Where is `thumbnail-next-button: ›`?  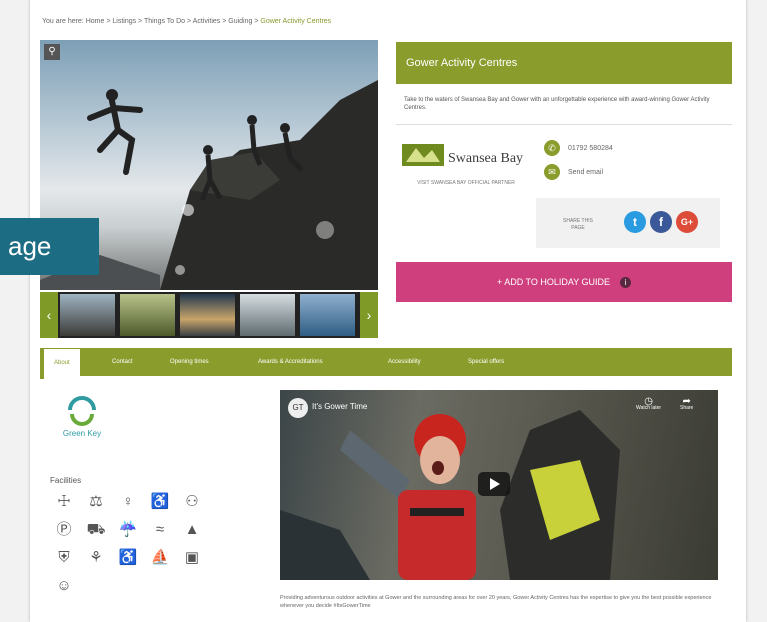 thumbnail-next-button: › is located at coordinates (369, 315).